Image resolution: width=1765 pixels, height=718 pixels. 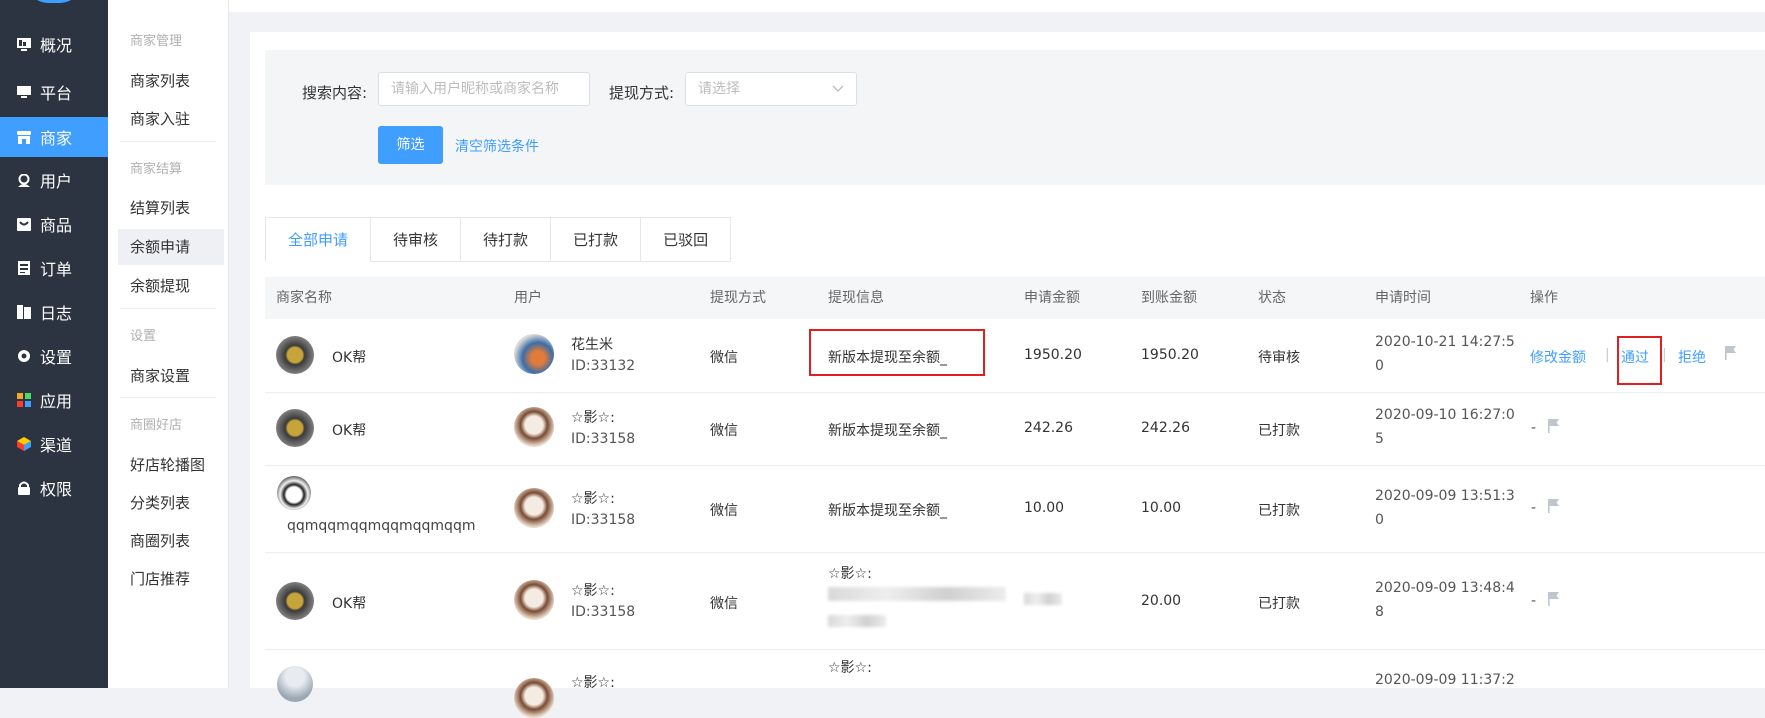 I want to click on apply-time: 2020-09-09 13:51:3, so click(x=1445, y=496).